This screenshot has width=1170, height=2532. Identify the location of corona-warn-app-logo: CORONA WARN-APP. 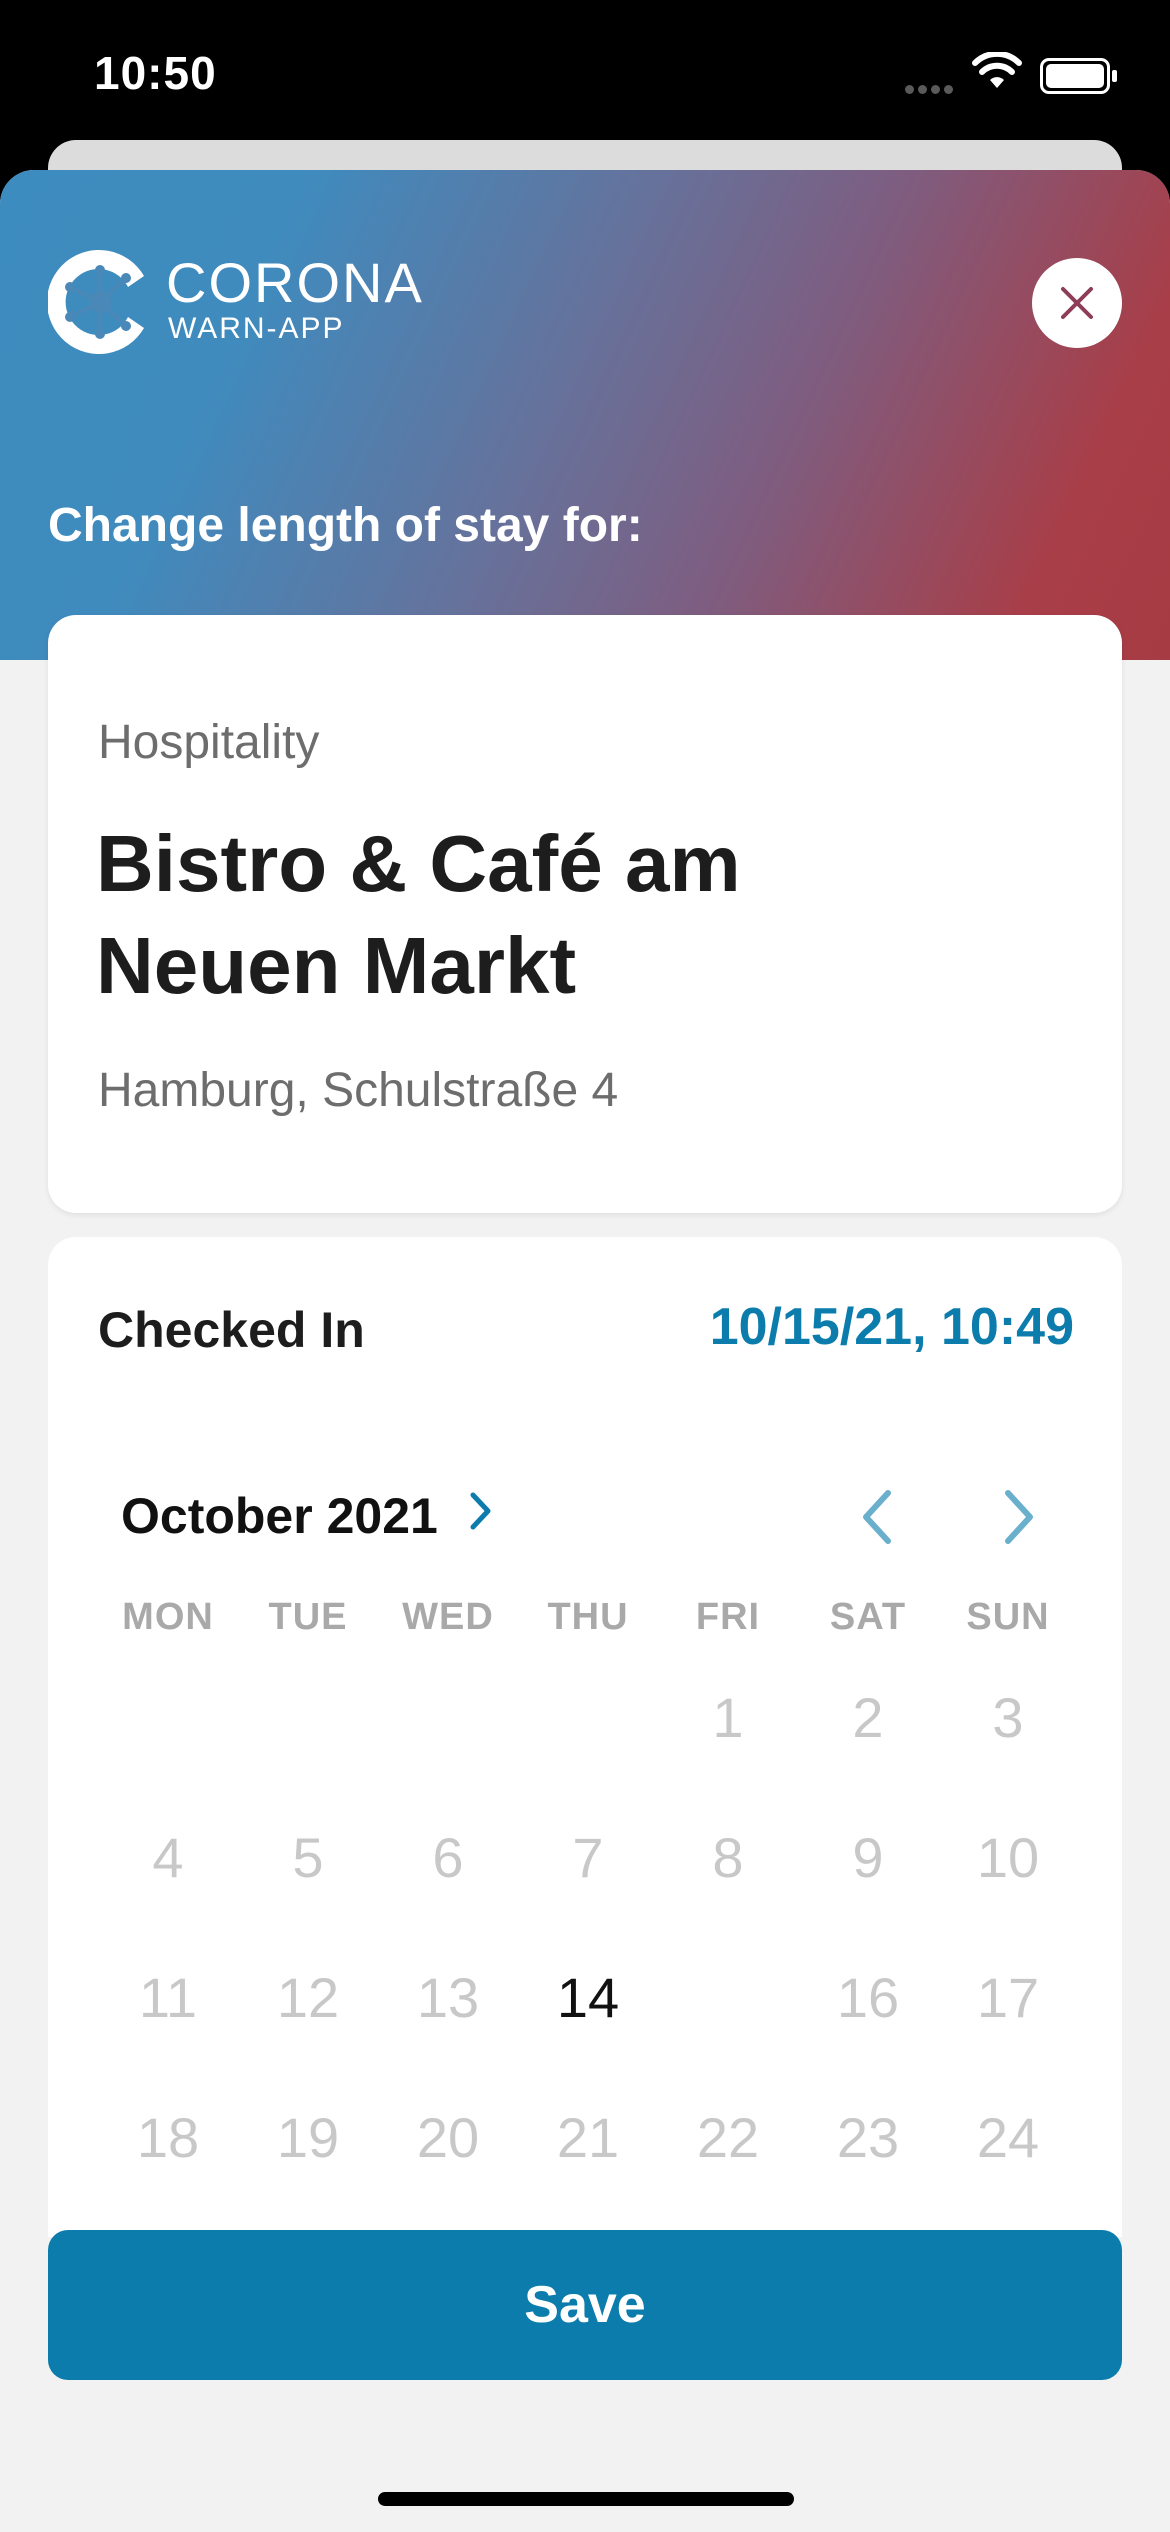
(258, 307).